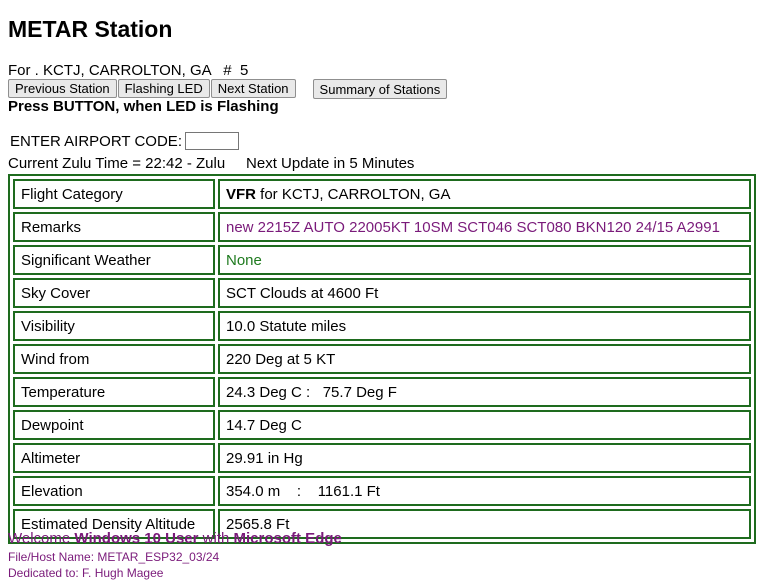 The height and width of the screenshot is (584, 772). What do you see at coordinates (128, 70) in the screenshot?
I see `station-line: For . KCTJ, CARROLTON, GA # 5` at bounding box center [128, 70].